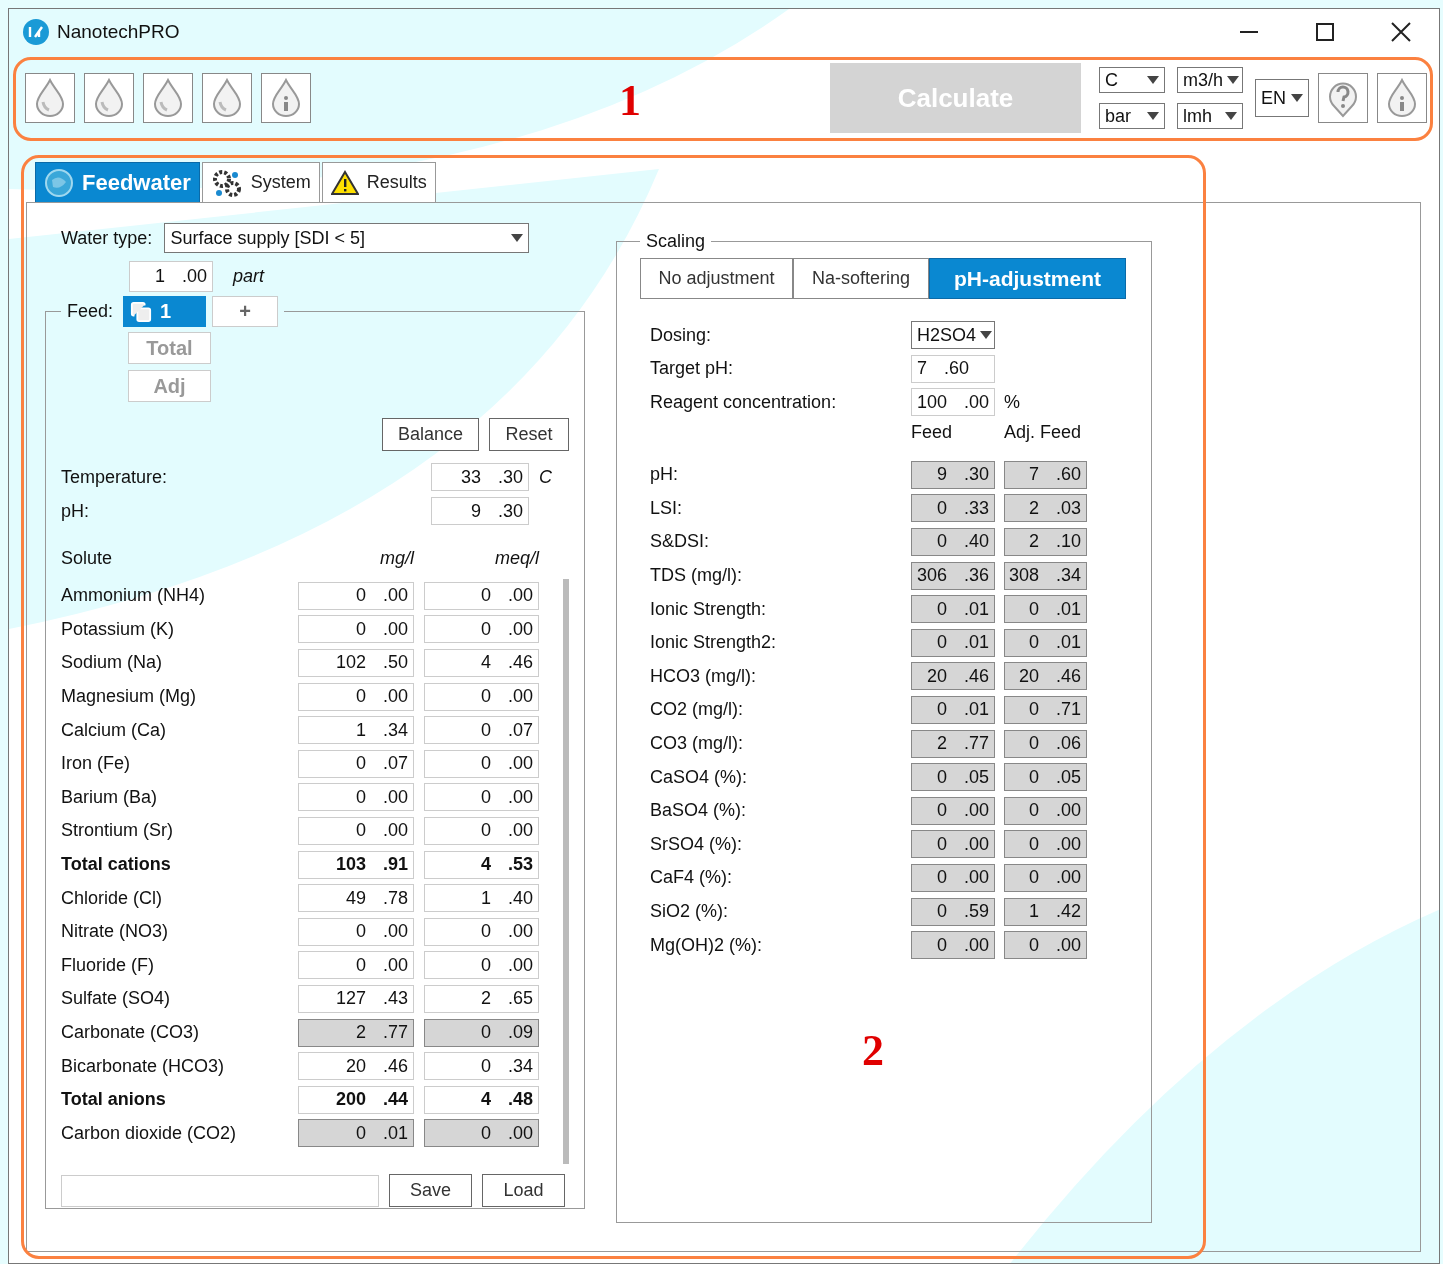  What do you see at coordinates (953, 474) in the screenshot?
I see `value-cell: 9 .30` at bounding box center [953, 474].